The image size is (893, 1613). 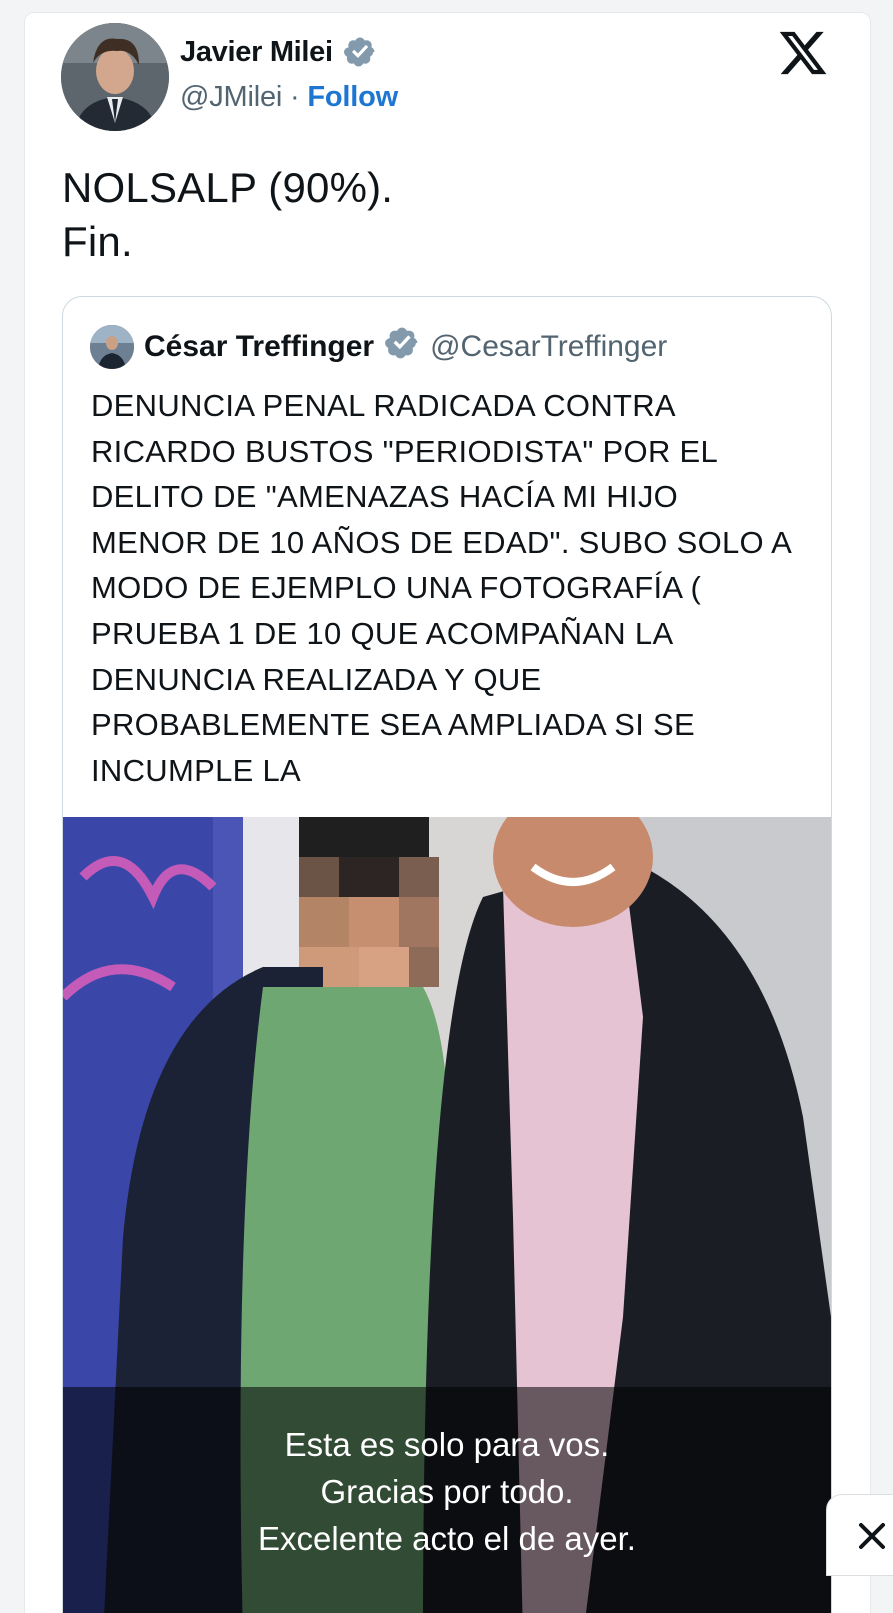 What do you see at coordinates (352, 97) in the screenshot?
I see `follow-button: Follow` at bounding box center [352, 97].